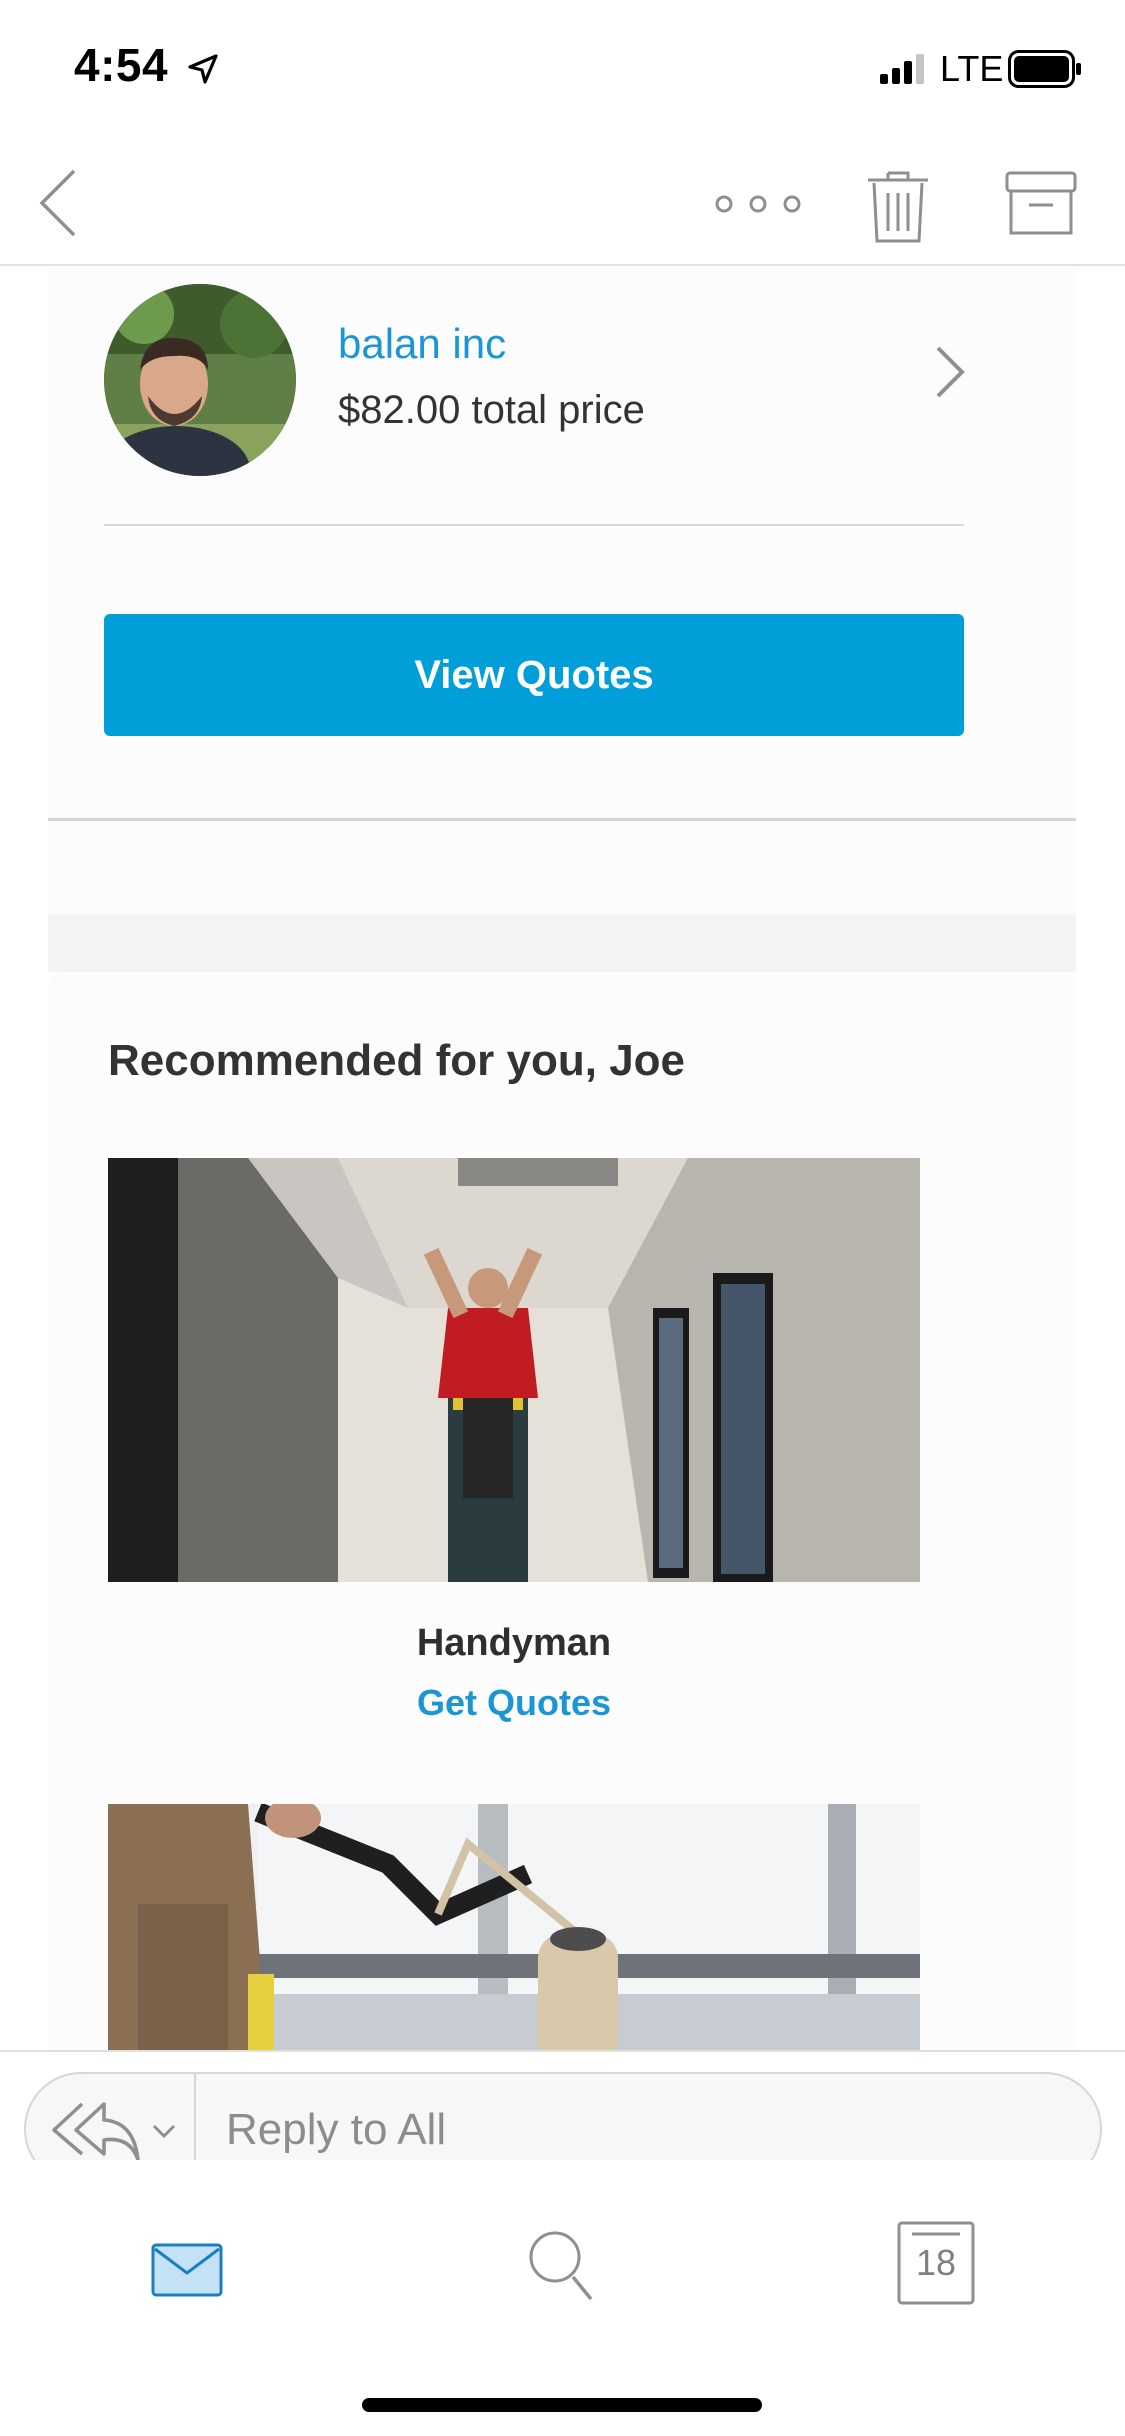 The width and height of the screenshot is (1125, 2436). I want to click on recommendation-title: Handyman, so click(514, 1643).